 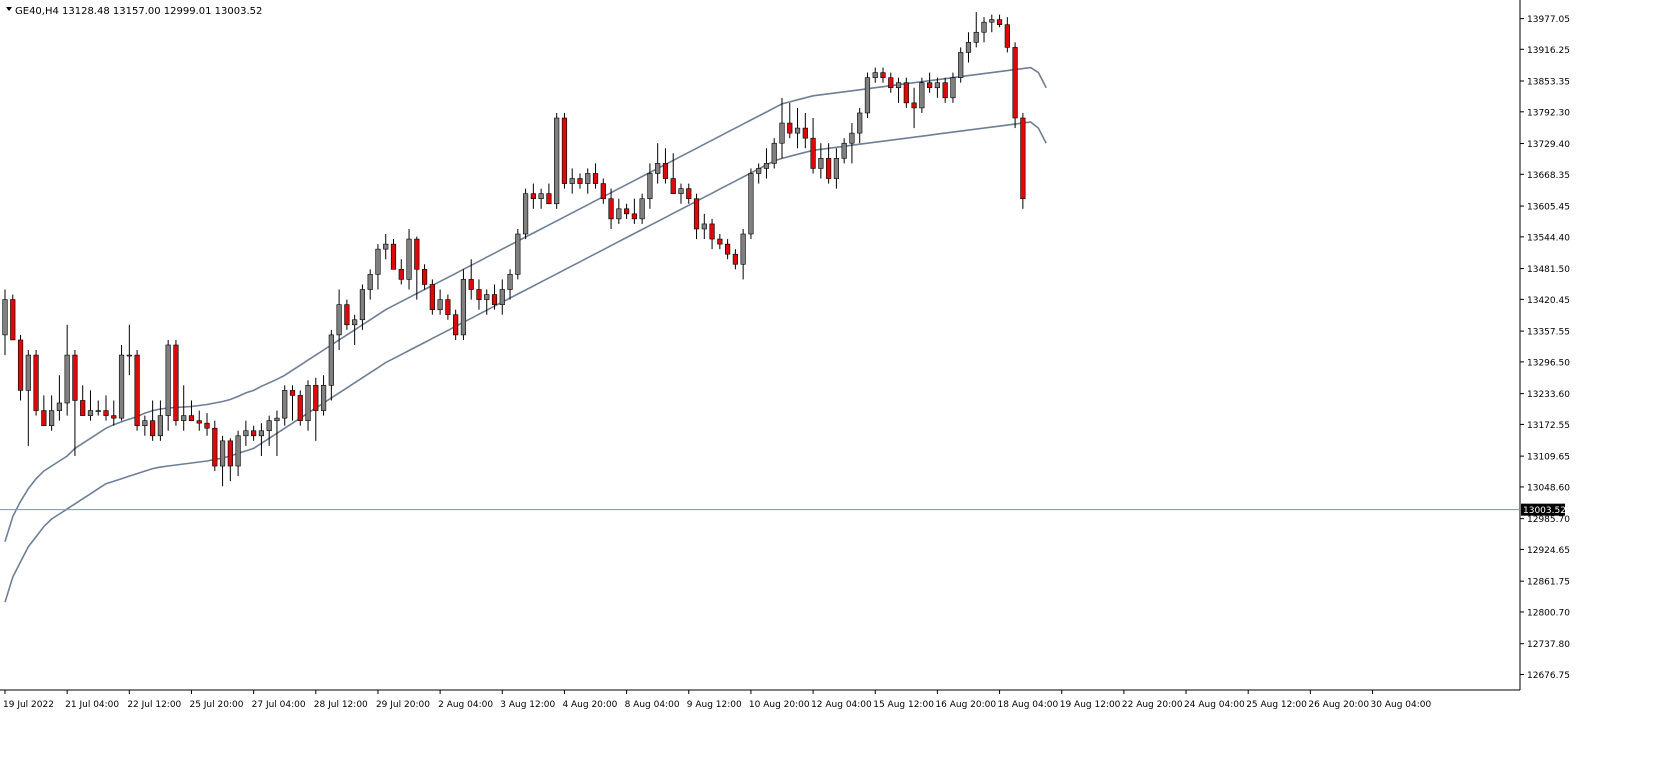 What do you see at coordinates (714, 705) in the screenshot?
I see `x-tick-label: 9 Aug 12:00` at bounding box center [714, 705].